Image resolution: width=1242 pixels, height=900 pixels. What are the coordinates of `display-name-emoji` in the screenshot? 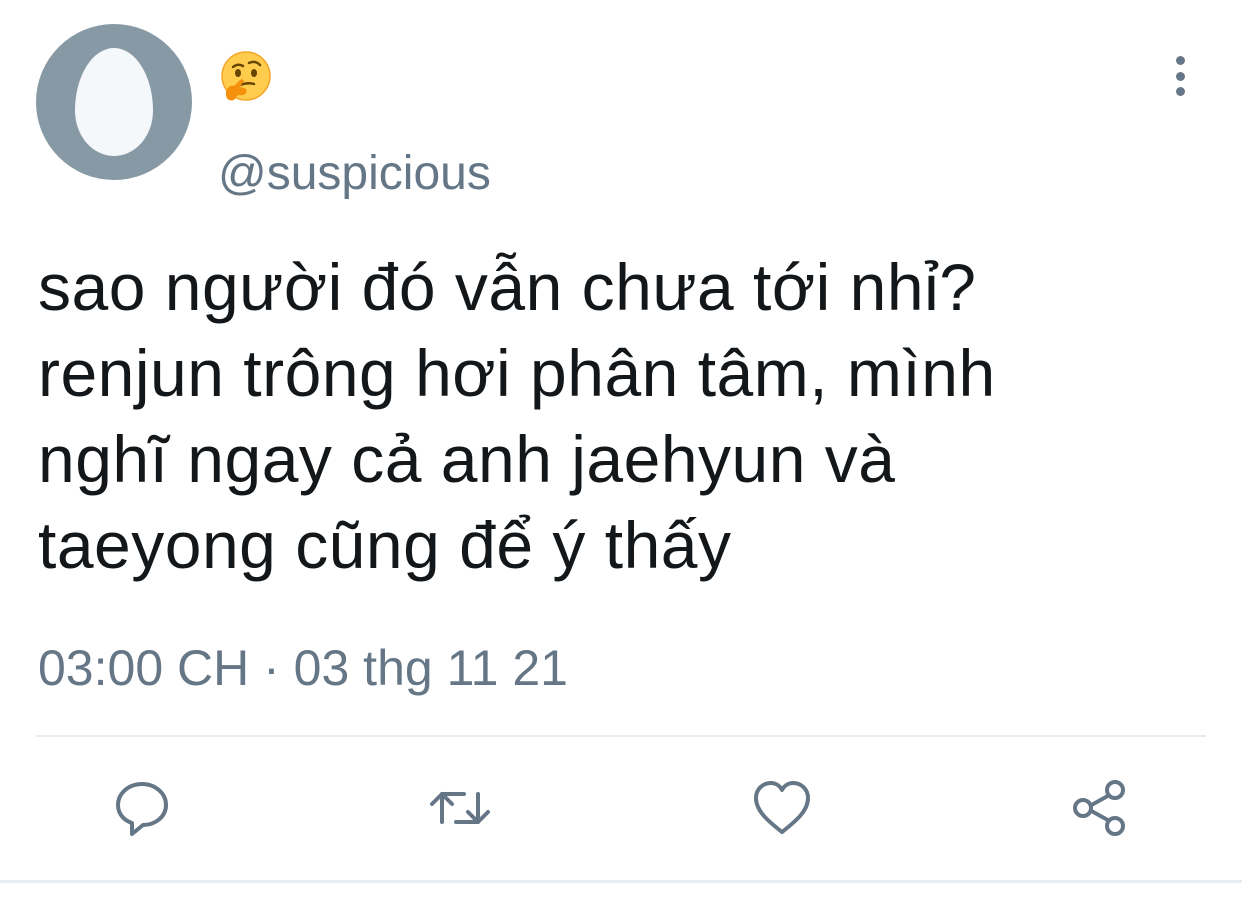 It's located at (246, 78).